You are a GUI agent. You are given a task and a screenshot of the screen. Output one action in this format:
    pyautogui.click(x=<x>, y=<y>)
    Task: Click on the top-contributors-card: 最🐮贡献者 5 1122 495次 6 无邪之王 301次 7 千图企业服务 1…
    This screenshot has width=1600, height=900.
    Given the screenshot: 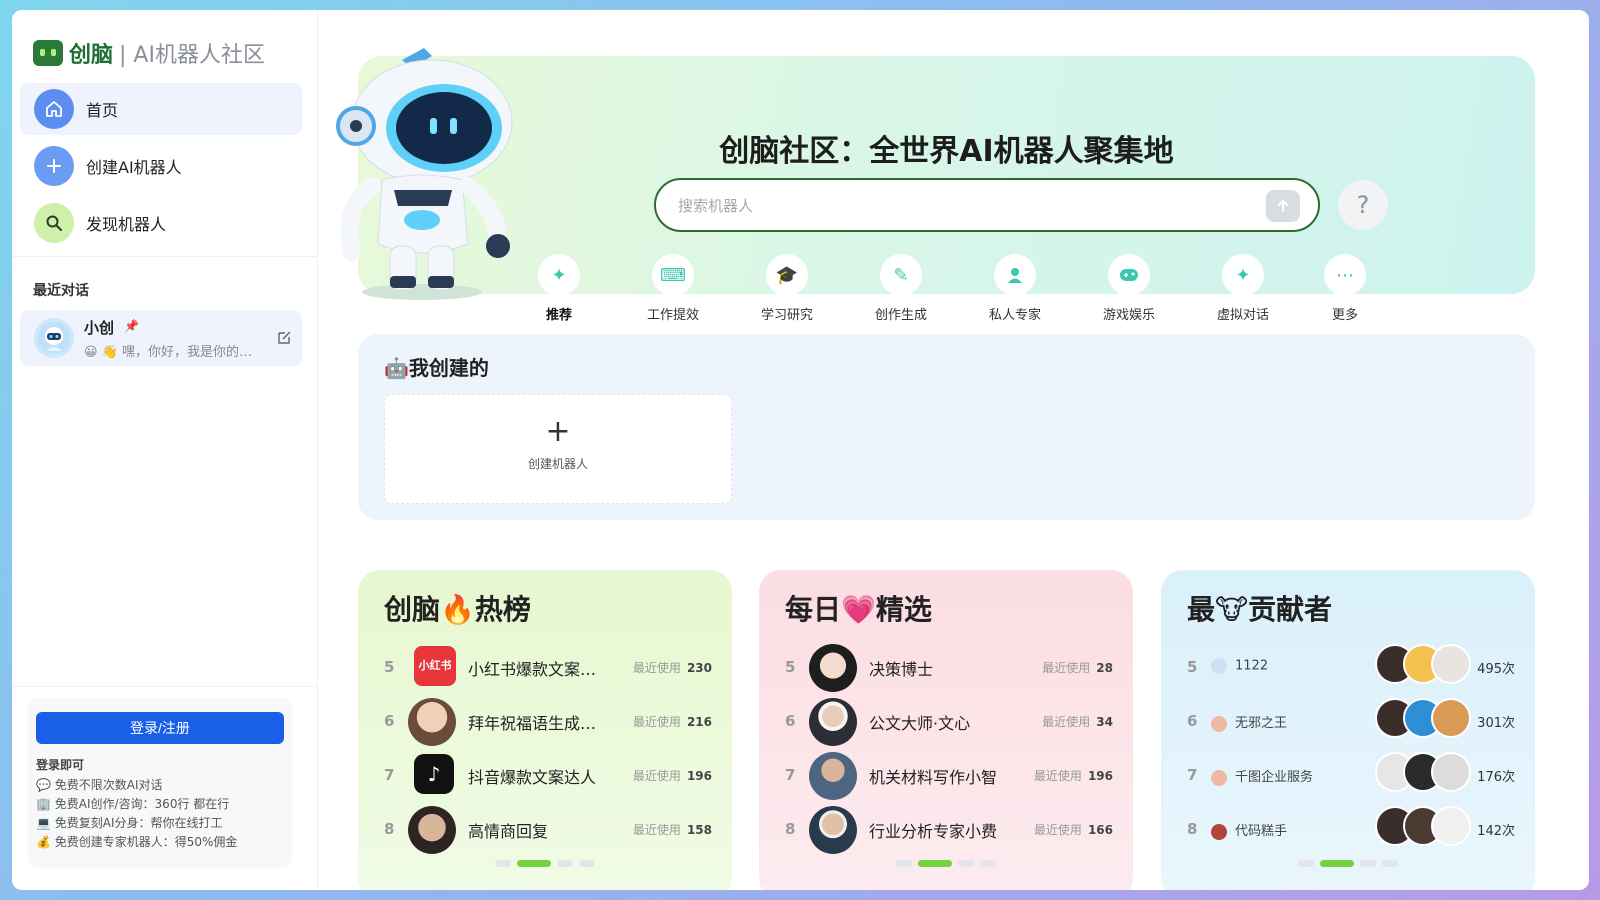 What is the action you would take?
    pyautogui.click(x=1348, y=730)
    